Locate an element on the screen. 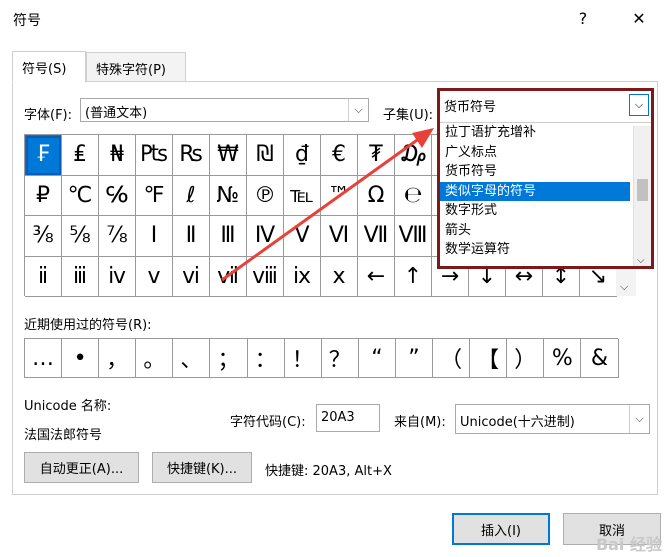  annotation-arrow-icon is located at coordinates (327, 205).